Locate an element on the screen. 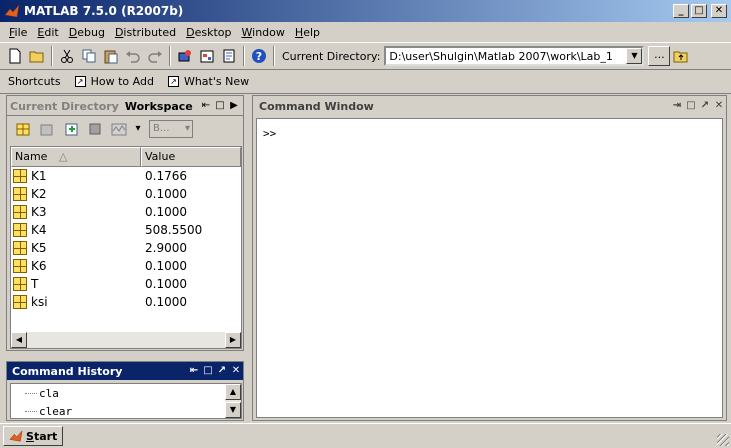 This screenshot has width=731, height=448. close-button: ✕ is located at coordinates (719, 11).